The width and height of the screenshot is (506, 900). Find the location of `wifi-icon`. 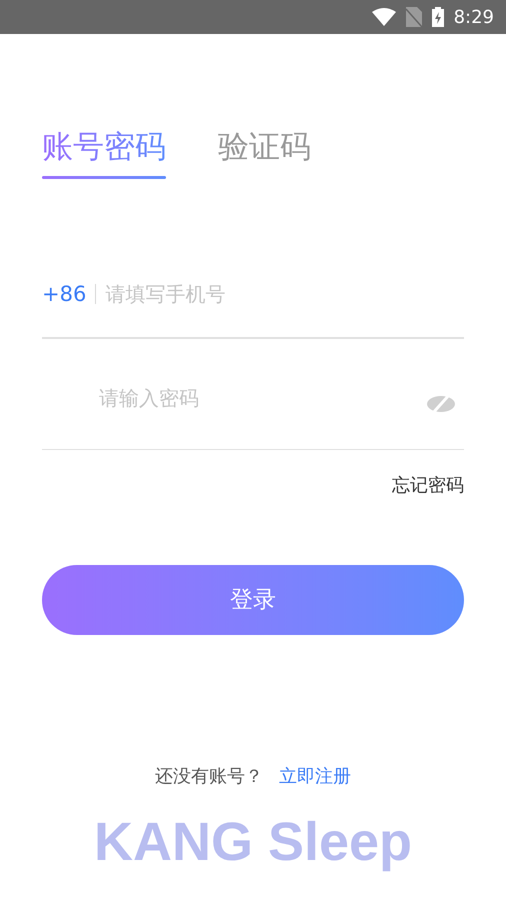

wifi-icon is located at coordinates (384, 17).